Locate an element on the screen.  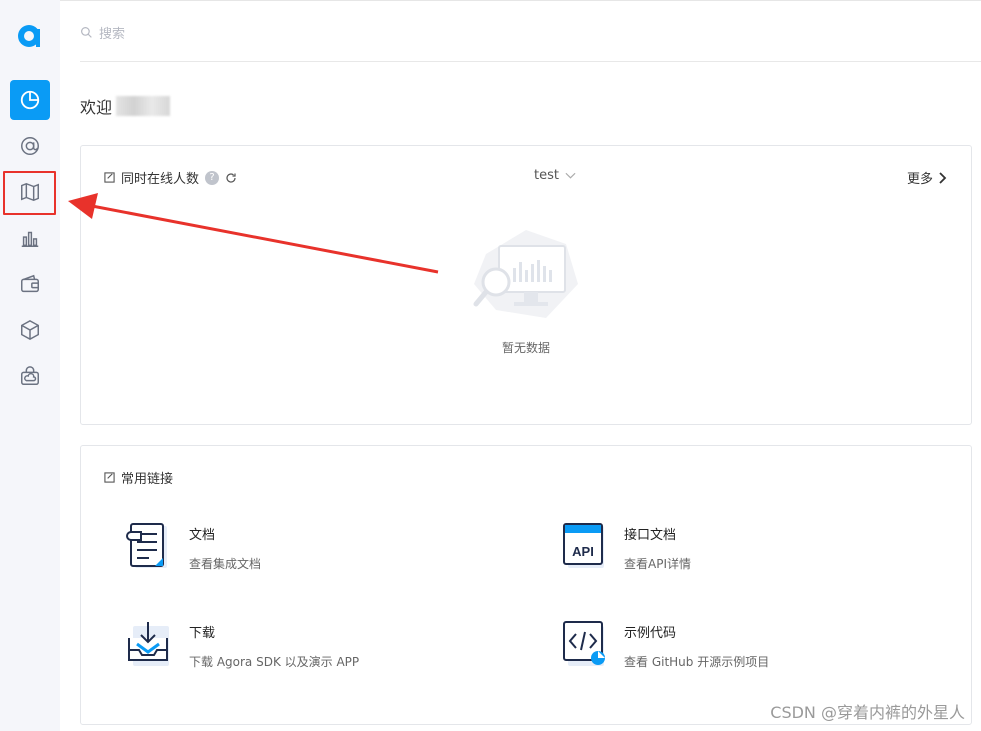
wallet-icon is located at coordinates (30, 283).